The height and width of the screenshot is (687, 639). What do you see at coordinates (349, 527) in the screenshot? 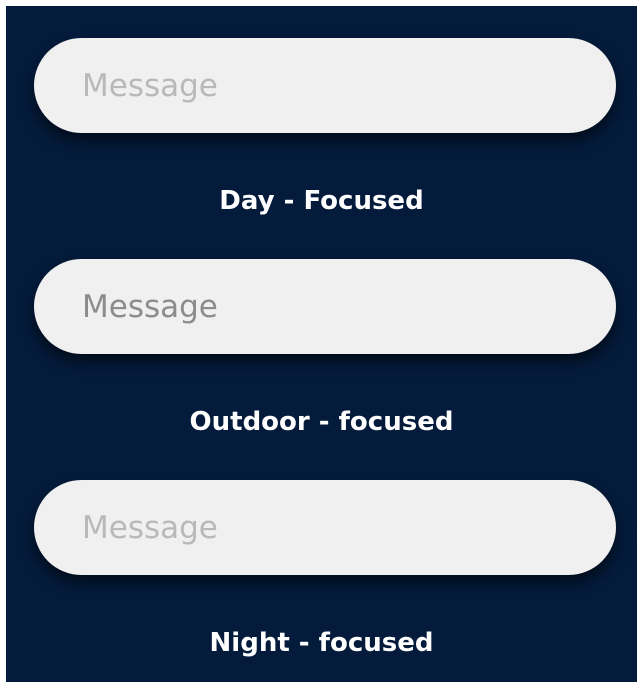
I see `message-input-night` at bounding box center [349, 527].